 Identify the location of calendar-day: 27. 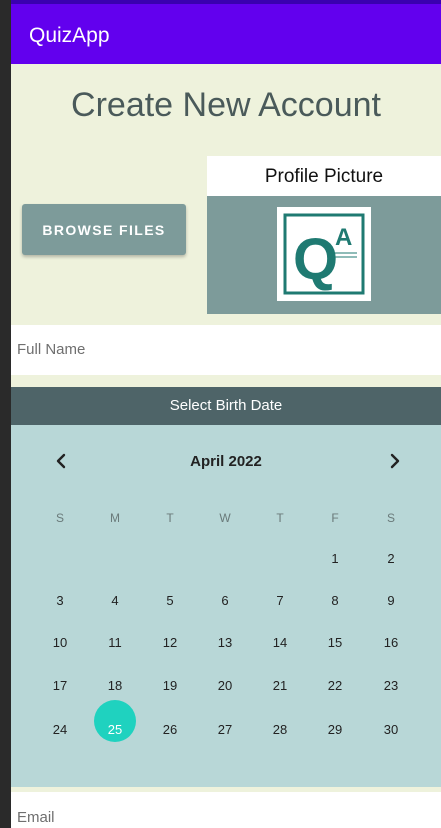
(225, 729).